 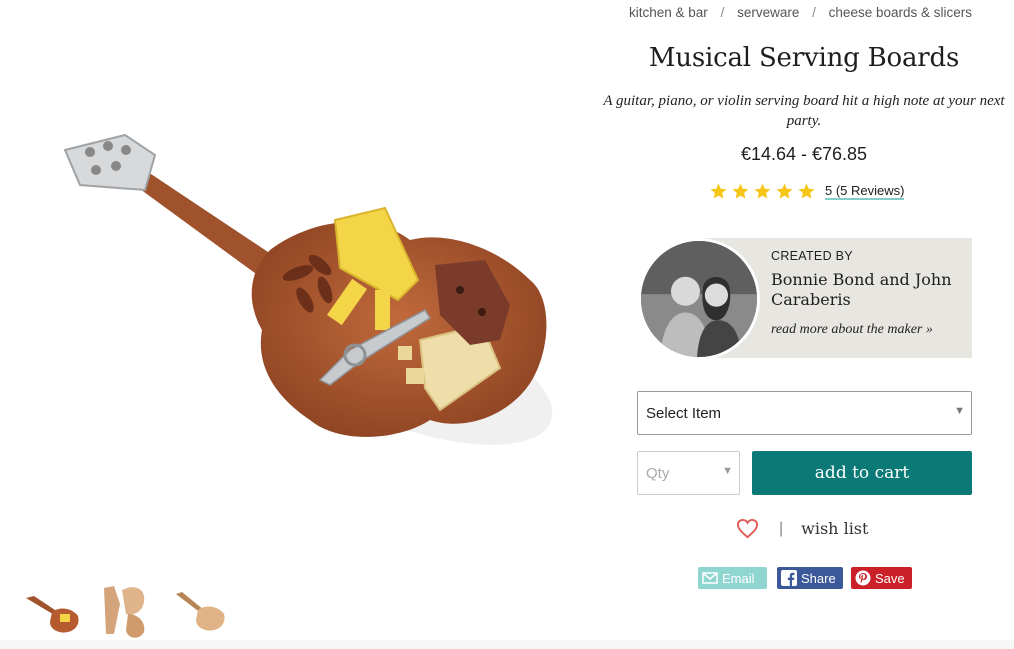 What do you see at coordinates (738, 578) in the screenshot?
I see `email-share-label: Email` at bounding box center [738, 578].